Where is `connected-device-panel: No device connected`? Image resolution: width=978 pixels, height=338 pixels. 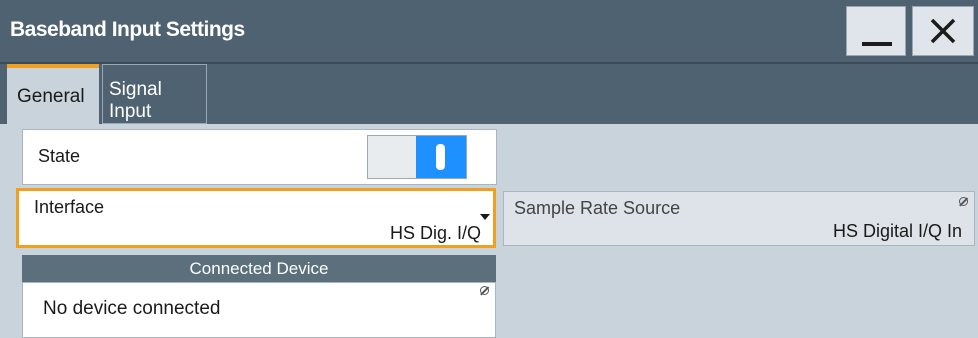
connected-device-panel: No device connected is located at coordinates (259, 310).